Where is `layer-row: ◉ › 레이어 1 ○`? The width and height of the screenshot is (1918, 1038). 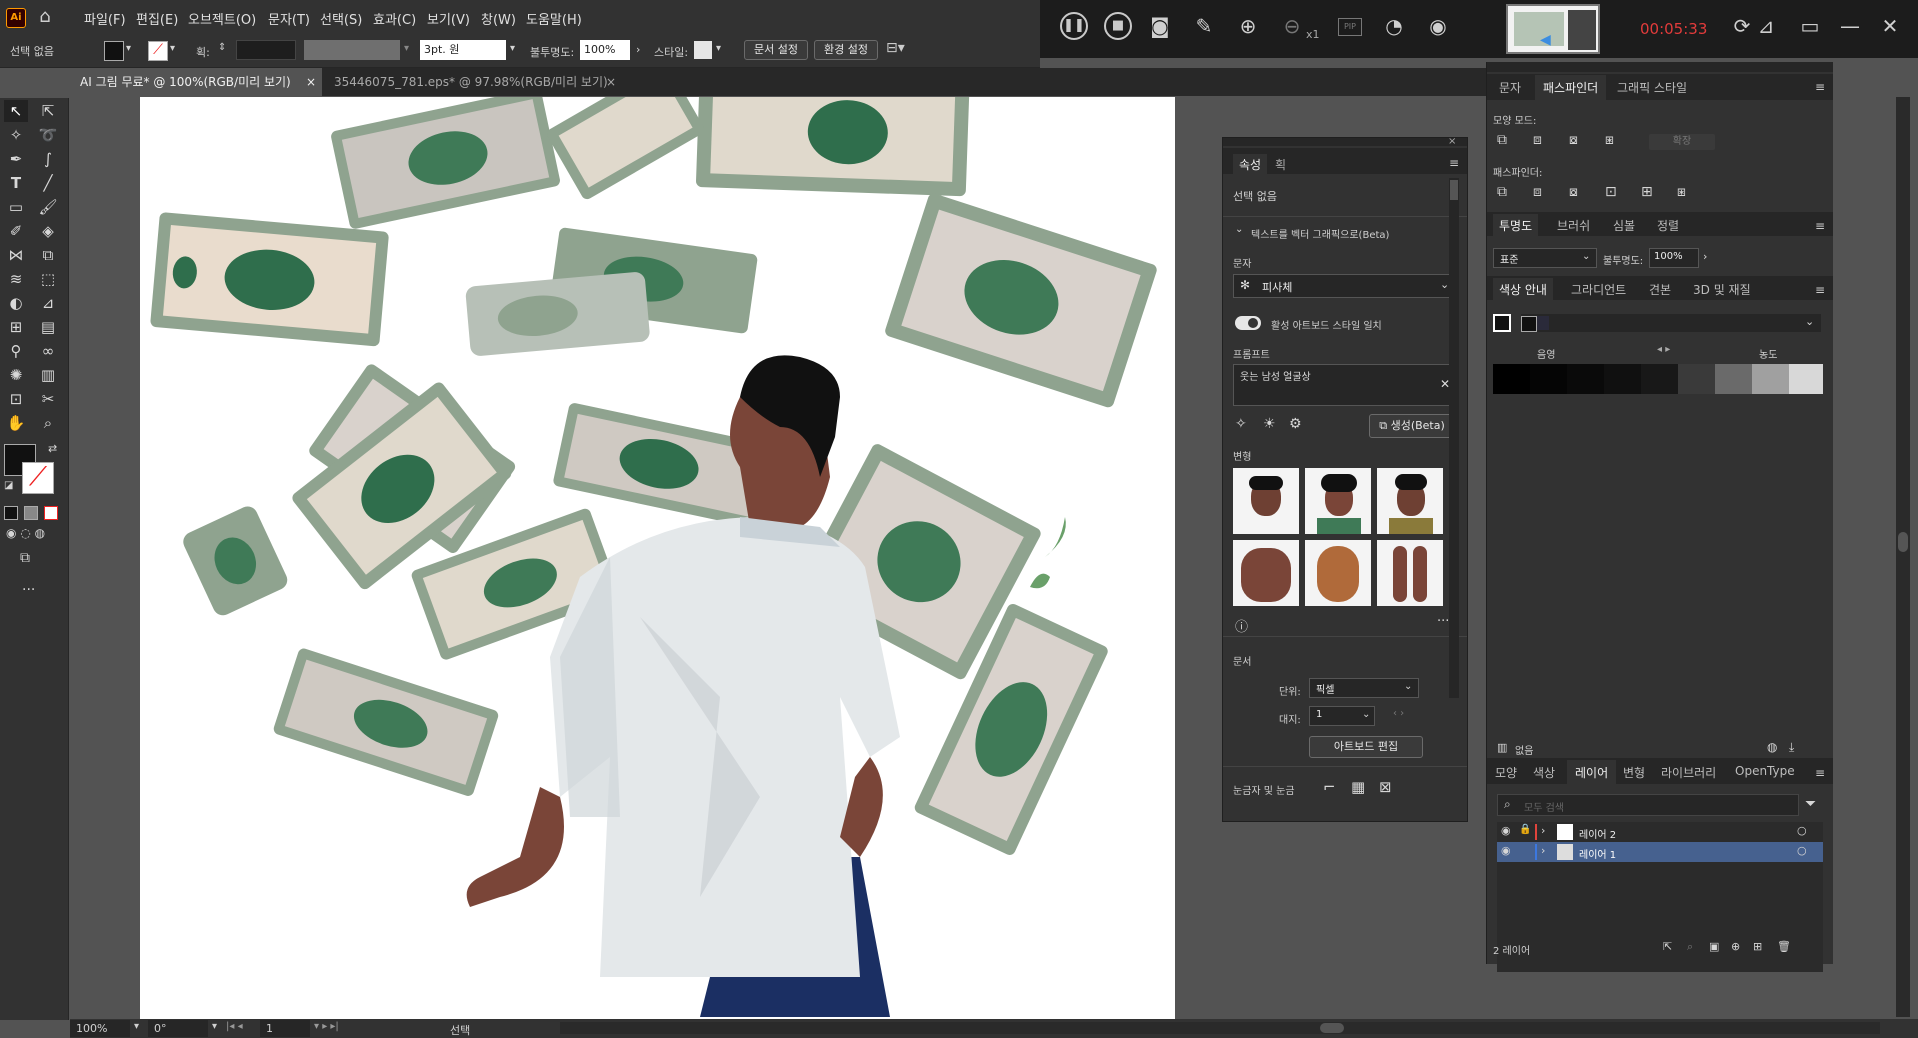 layer-row: ◉ › 레이어 1 ○ is located at coordinates (1660, 852).